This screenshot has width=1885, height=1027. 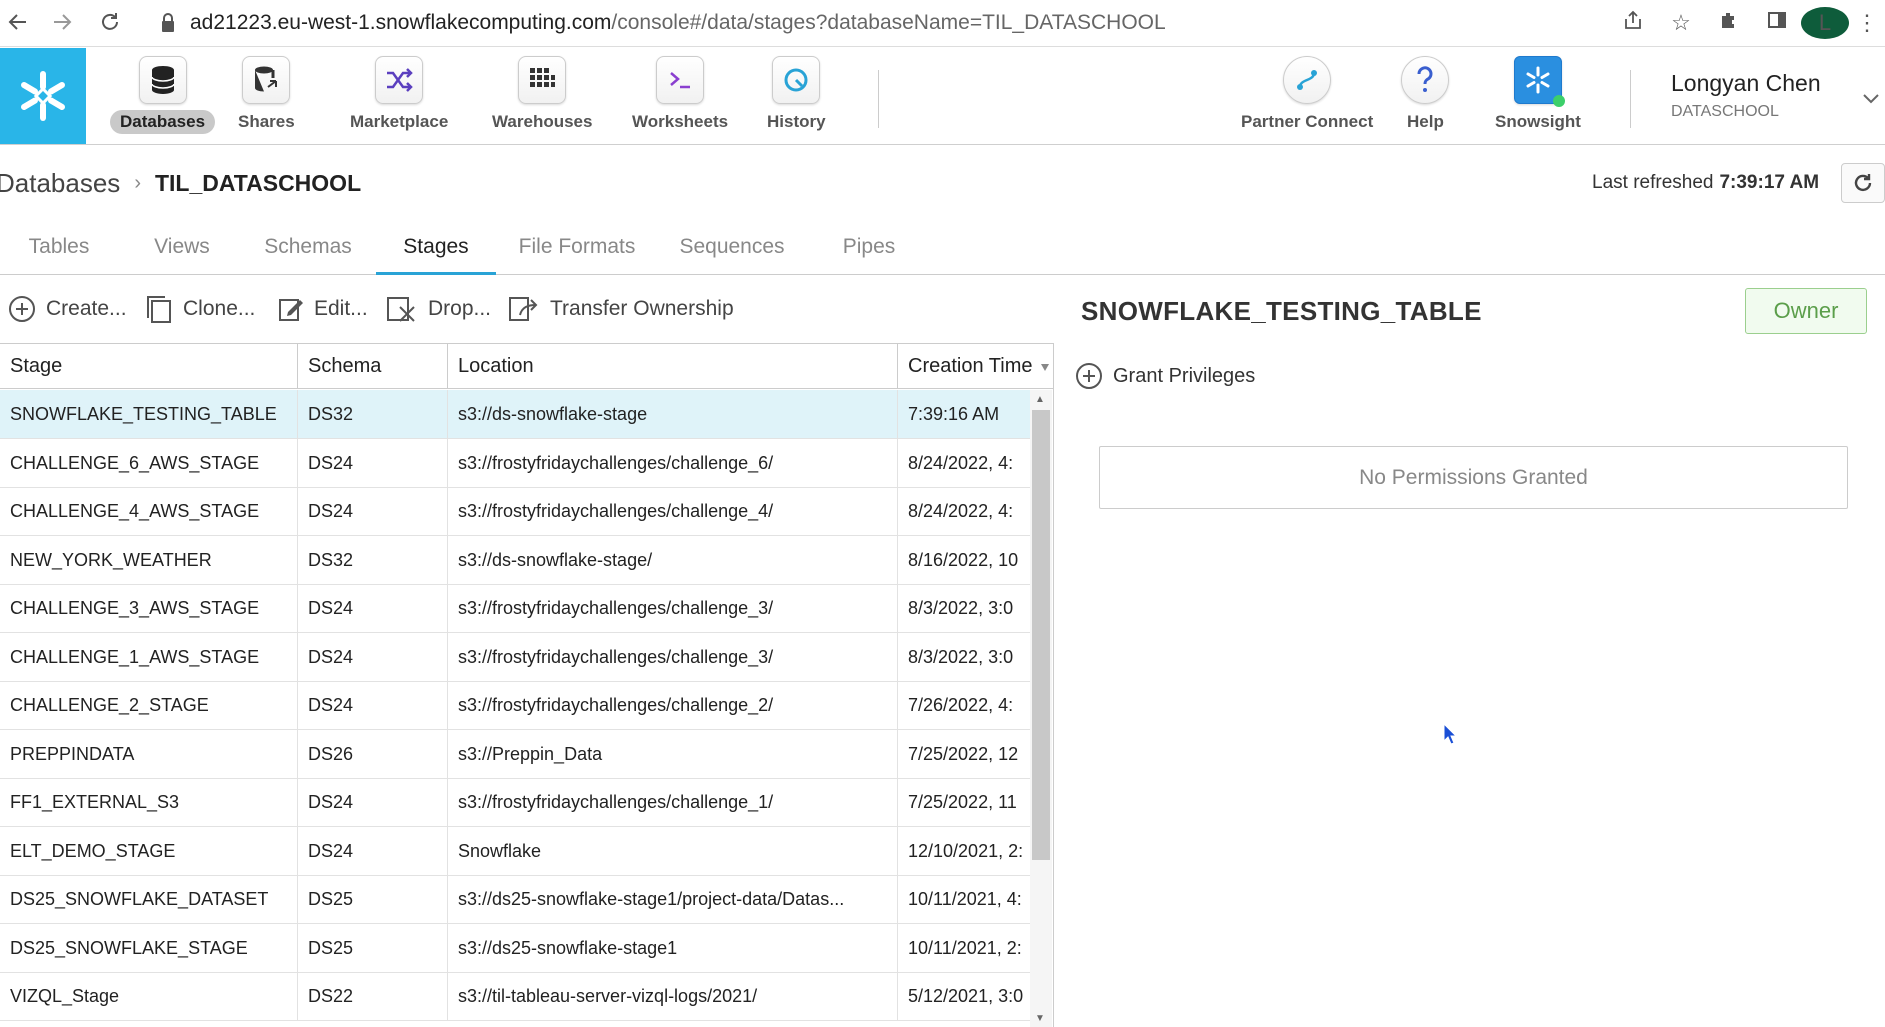 What do you see at coordinates (1450, 736) in the screenshot?
I see `mouse-cursor-icon` at bounding box center [1450, 736].